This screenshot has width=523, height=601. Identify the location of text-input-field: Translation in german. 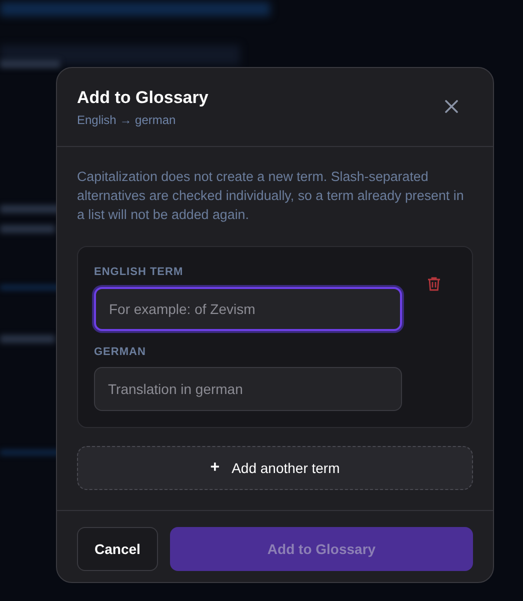
(248, 389).